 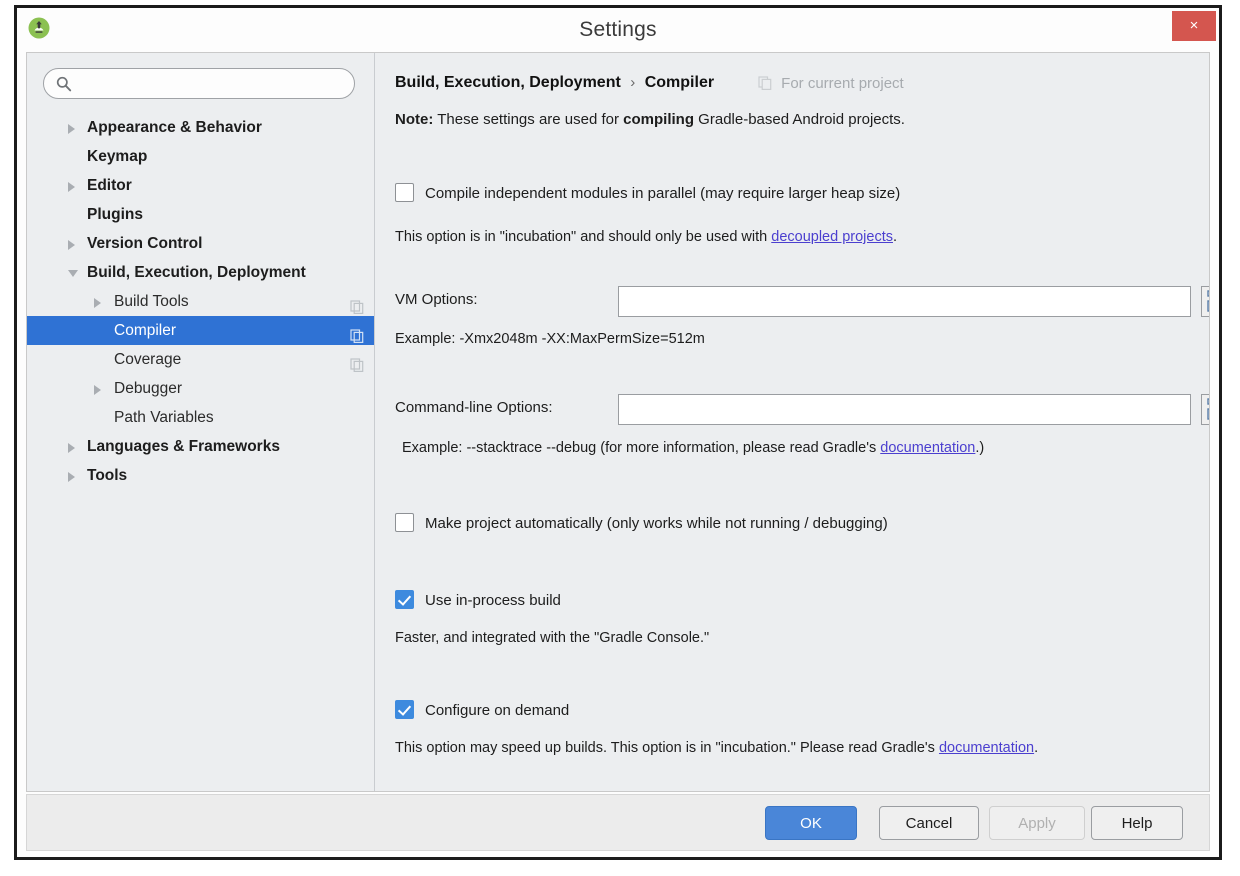 I want to click on sidebar-item-keymap: Keymap, so click(x=200, y=156).